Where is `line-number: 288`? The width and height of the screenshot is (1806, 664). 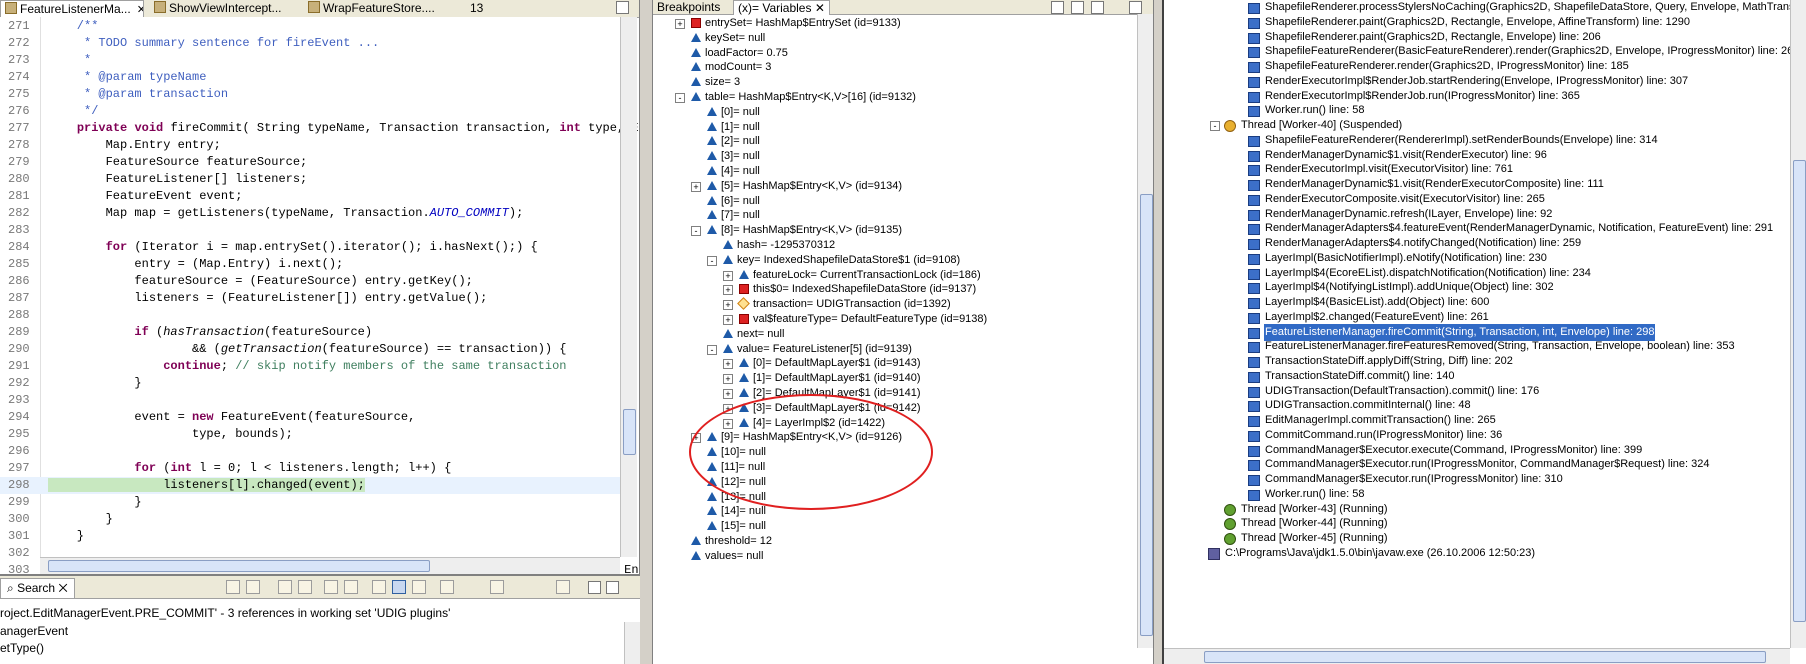 line-number: 288 is located at coordinates (19, 315).